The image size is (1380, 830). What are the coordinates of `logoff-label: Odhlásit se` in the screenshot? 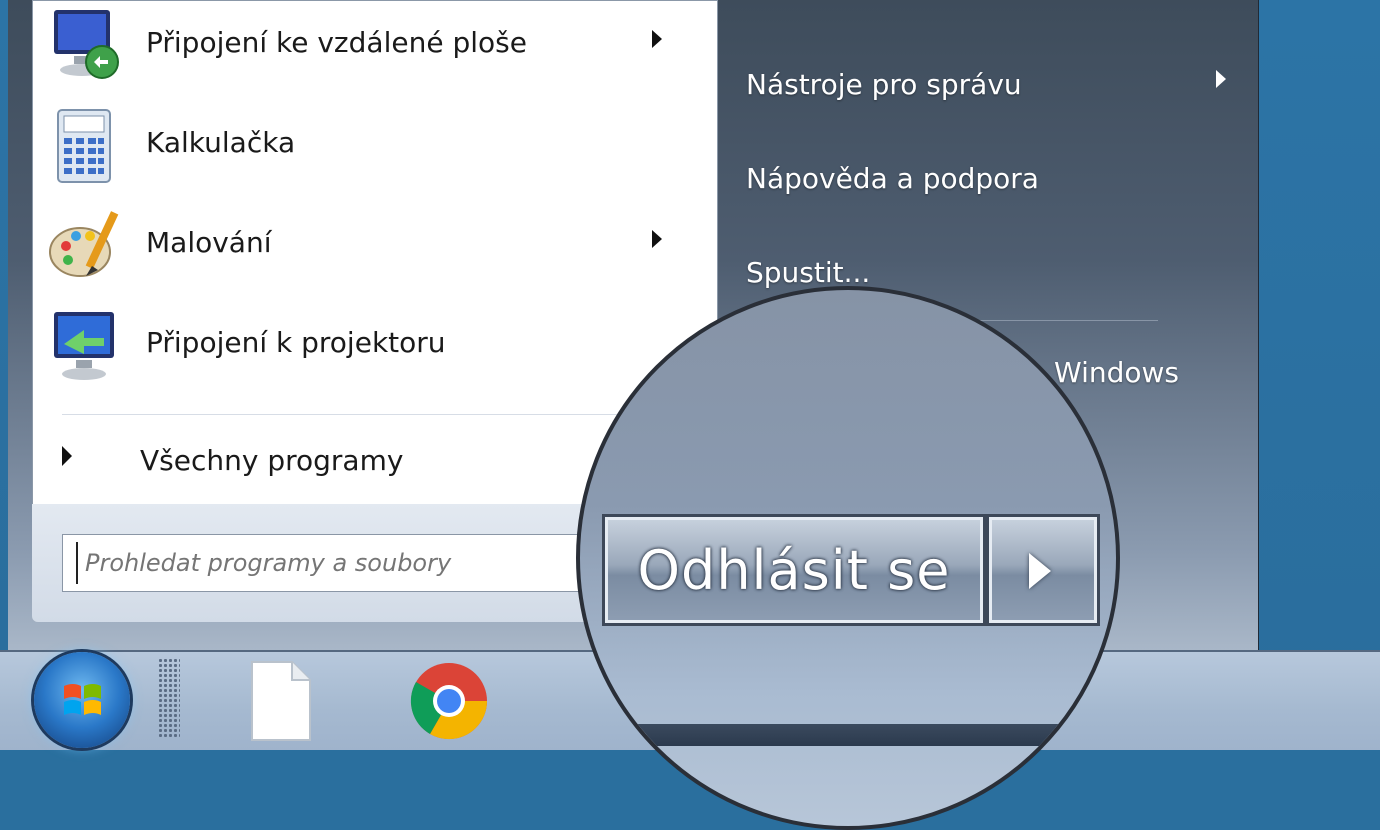 It's located at (794, 570).